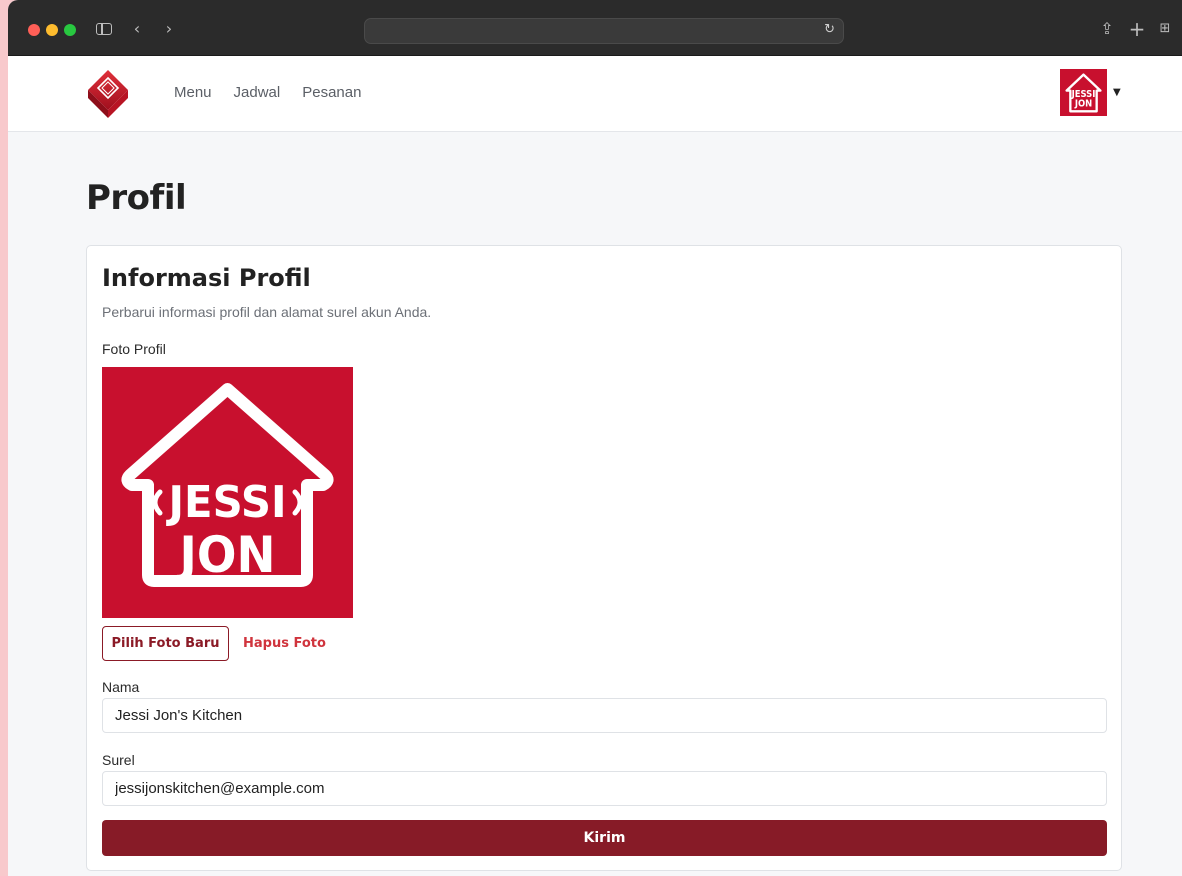 Image resolution: width=1182 pixels, height=876 pixels. I want to click on zoom-window-button, so click(70, 30).